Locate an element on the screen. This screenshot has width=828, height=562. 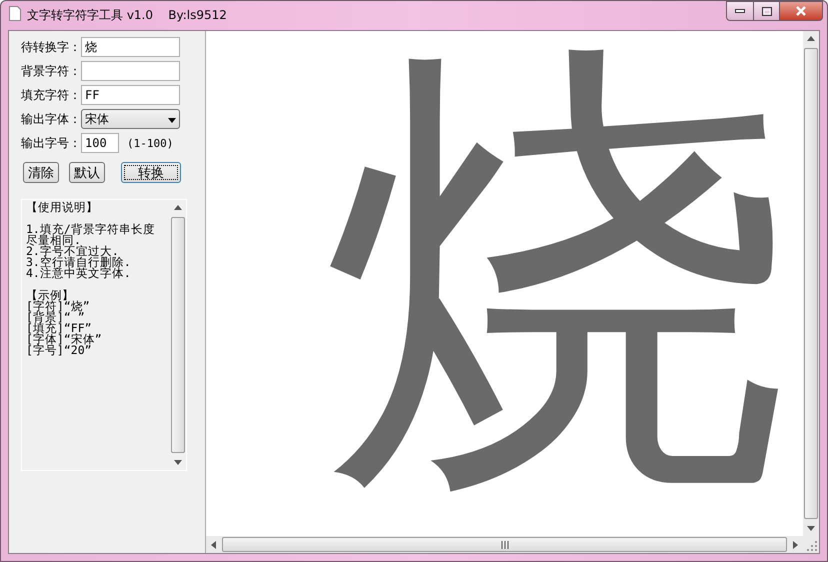
range-hint: (1-100) is located at coordinates (150, 143).